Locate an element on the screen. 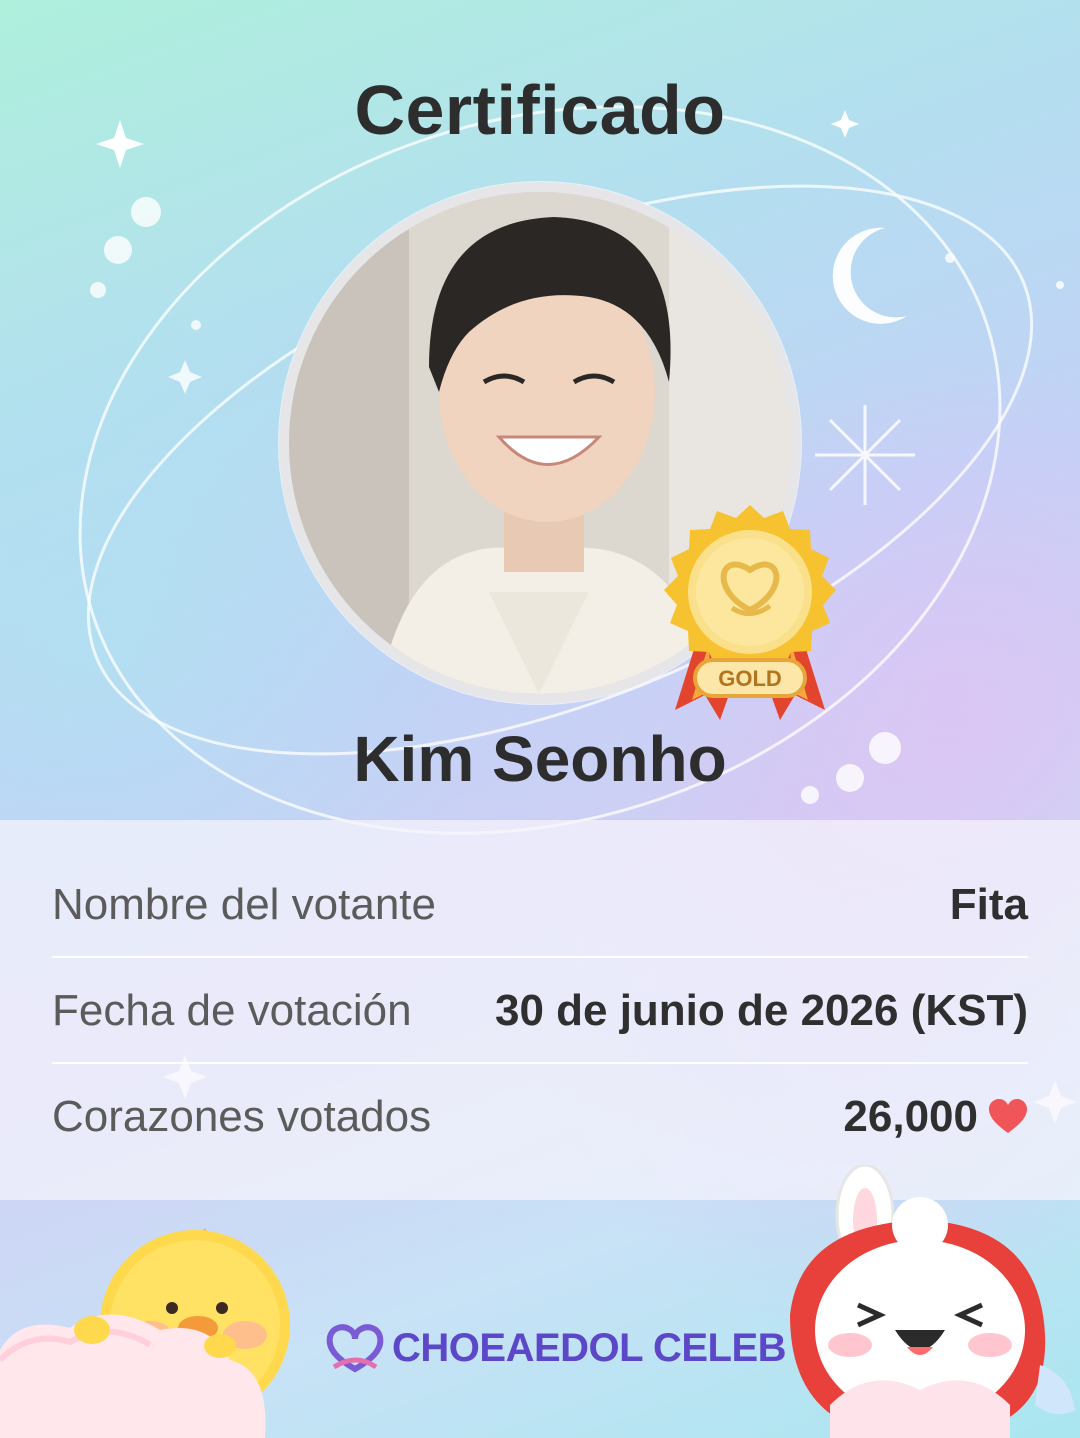 The width and height of the screenshot is (1080, 1438). brand-logo: CHOEAEDOL CELEB is located at coordinates (556, 1348).